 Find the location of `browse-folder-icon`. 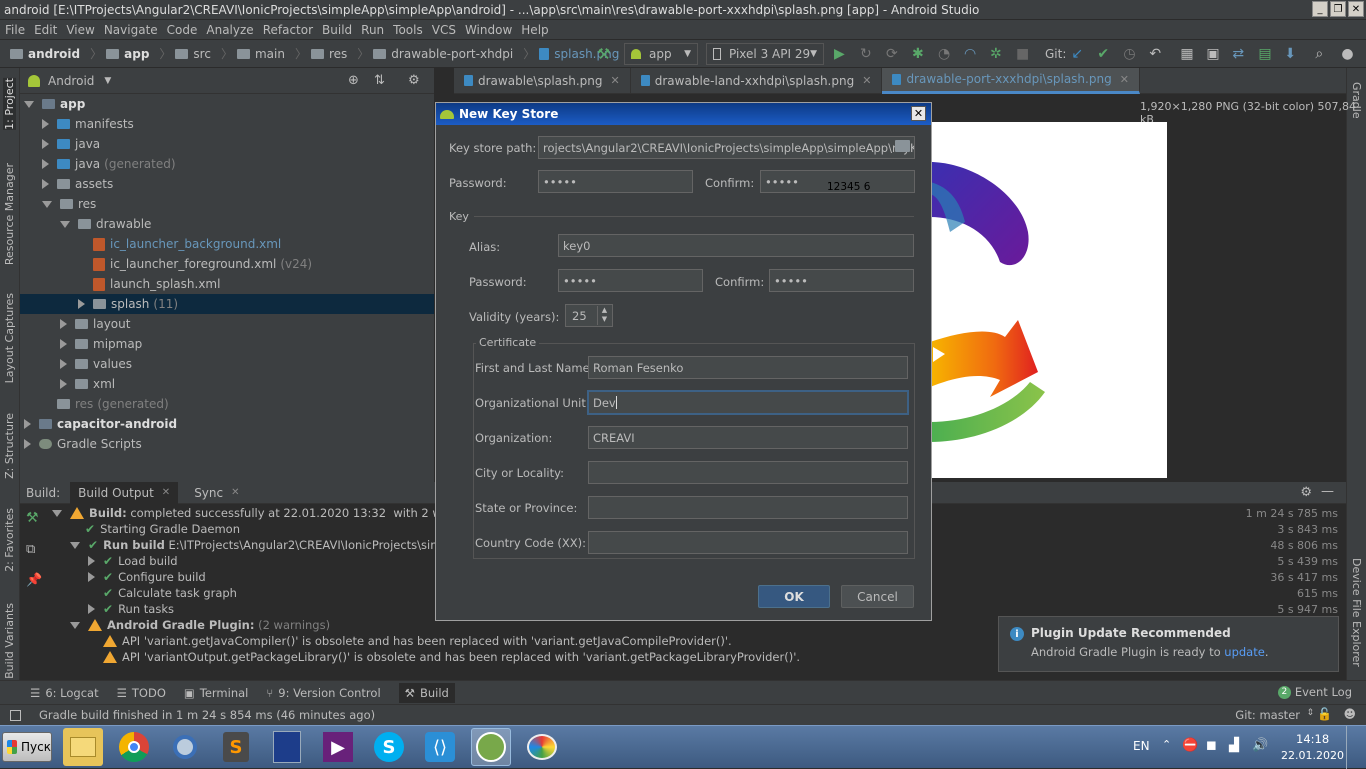

browse-folder-icon is located at coordinates (902, 146).